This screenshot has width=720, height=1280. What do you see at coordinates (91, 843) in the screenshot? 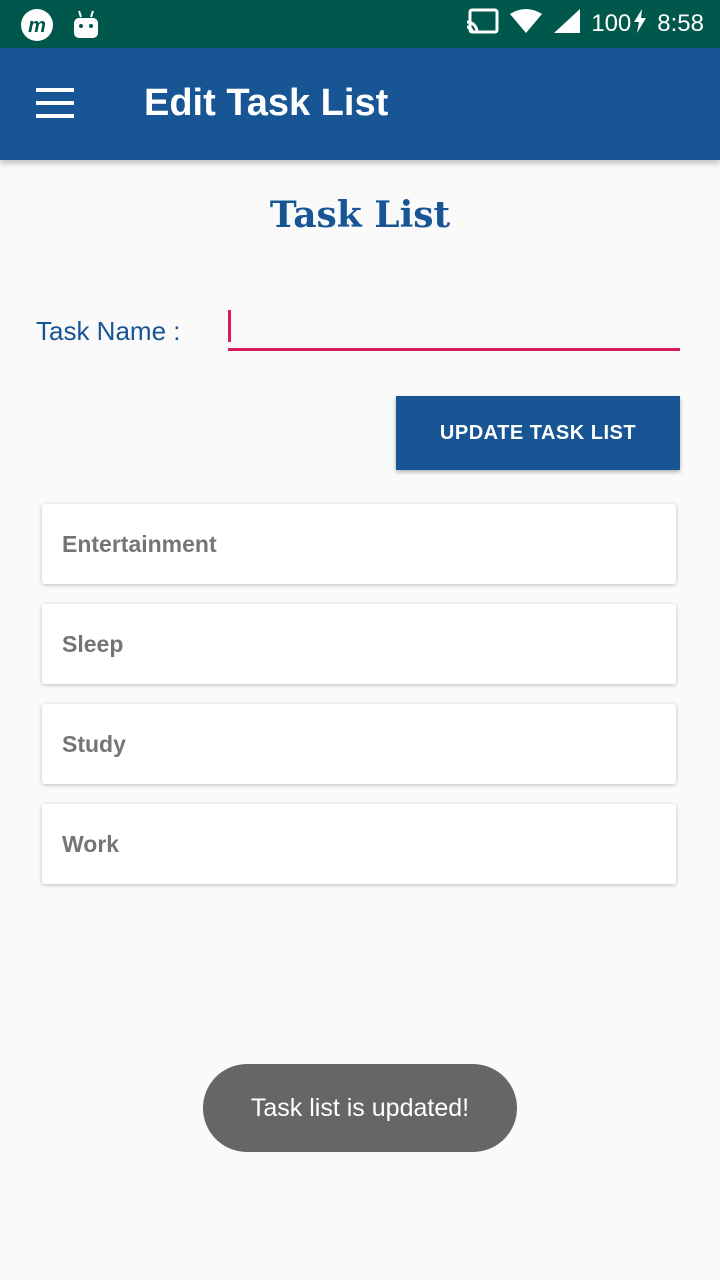
I see `list-item-label: Work` at bounding box center [91, 843].